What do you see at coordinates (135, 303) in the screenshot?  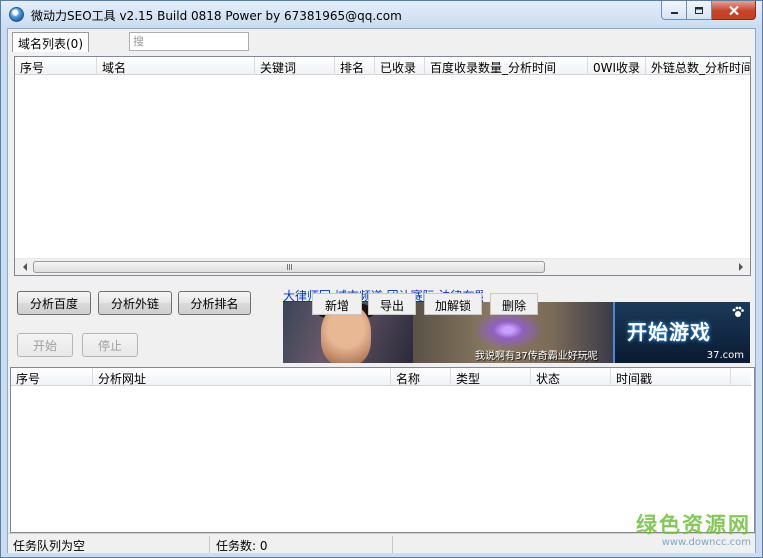 I see `analyze-links-button: 分析外链` at bounding box center [135, 303].